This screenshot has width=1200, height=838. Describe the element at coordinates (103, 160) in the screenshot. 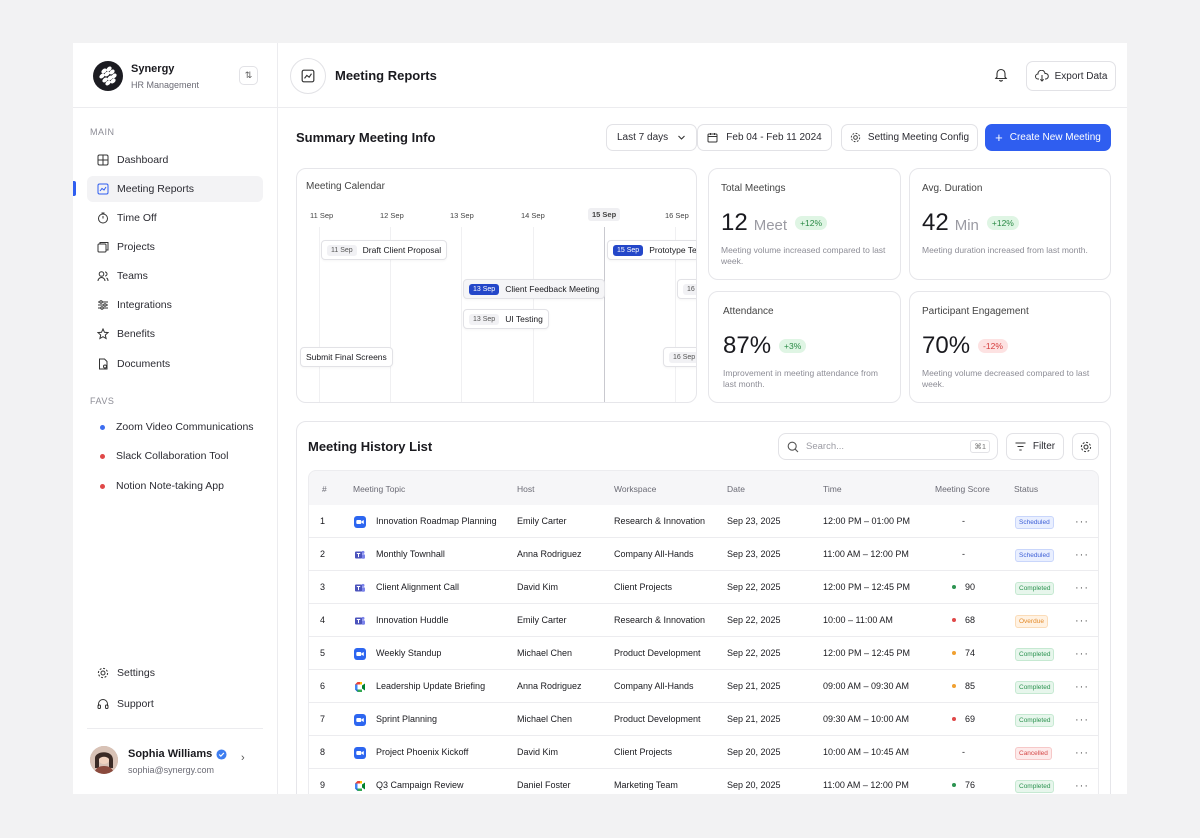

I see `grid-icon` at that location.